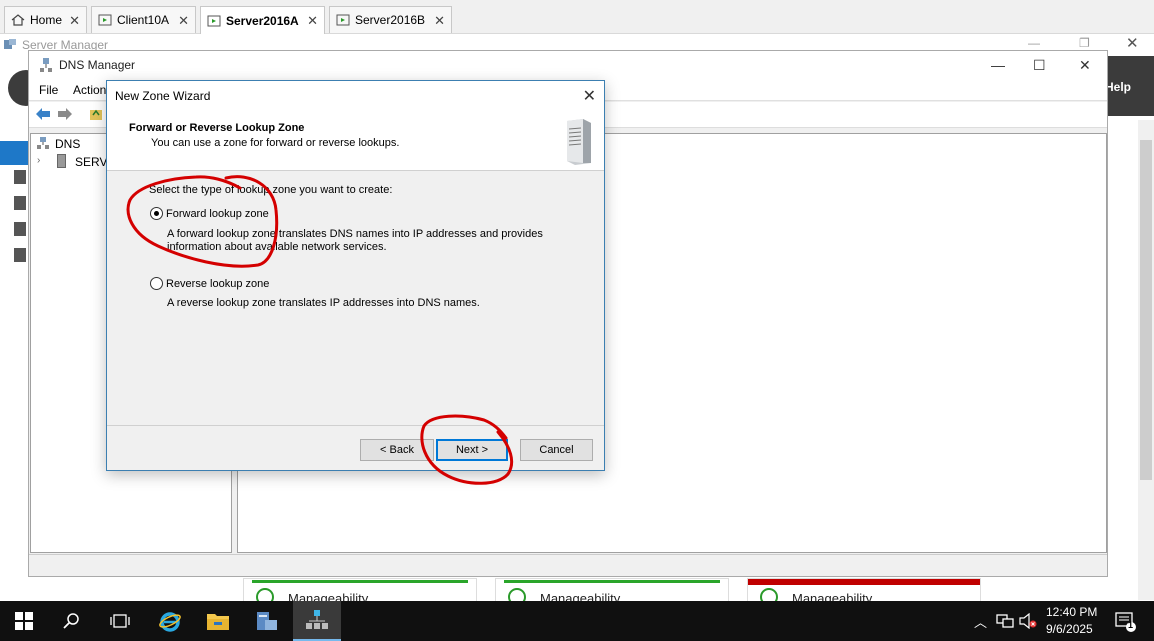 This screenshot has height=641, width=1154. What do you see at coordinates (217, 128) in the screenshot?
I see `wizard-heading: Forward or Reverse Lookup Zone` at bounding box center [217, 128].